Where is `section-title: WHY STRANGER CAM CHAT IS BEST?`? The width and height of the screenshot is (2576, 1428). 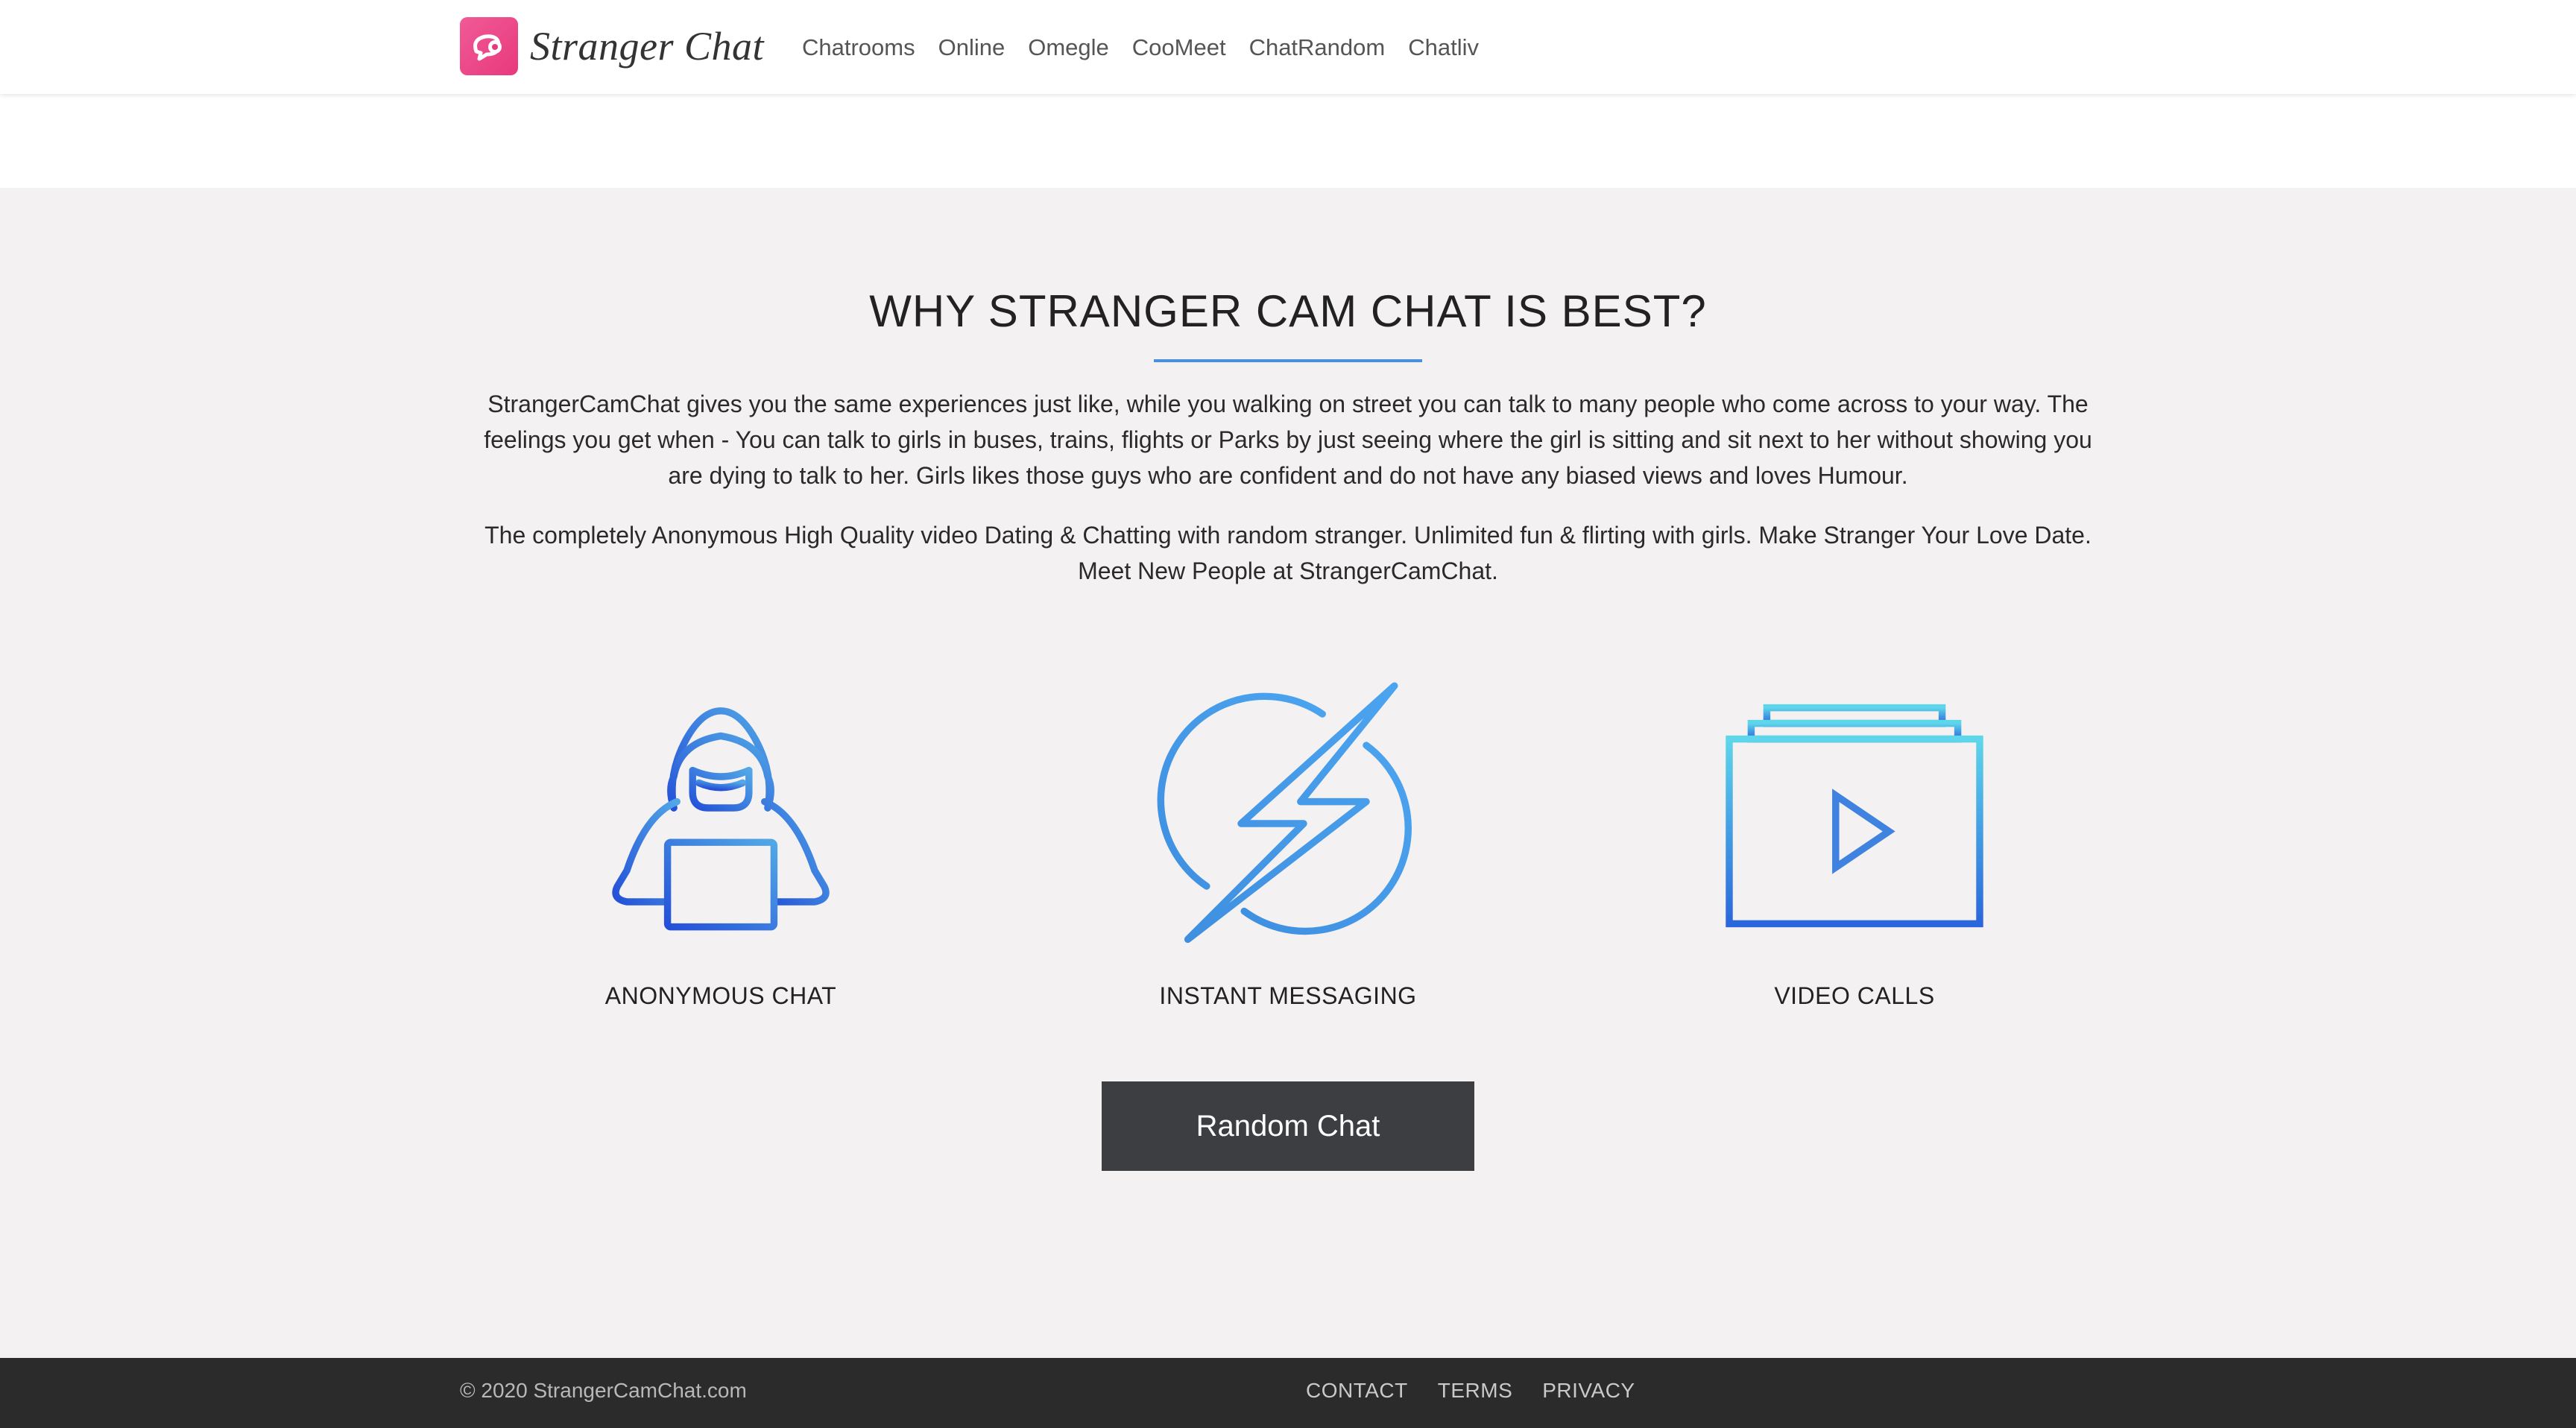
section-title: WHY STRANGER CAM CHAT IS BEST? is located at coordinates (1288, 311).